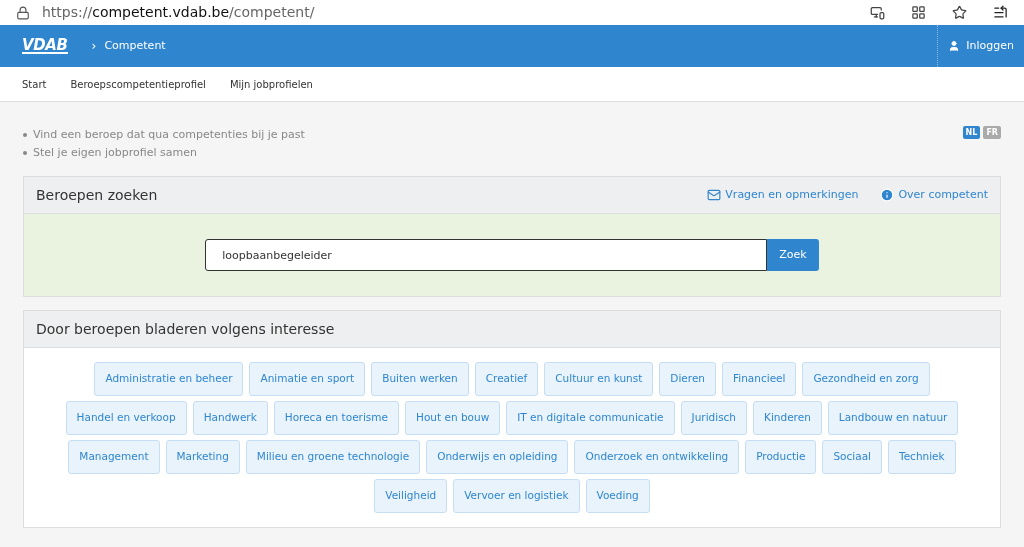  Describe the element at coordinates (992, 132) in the screenshot. I see `language-toggle: FR` at that location.